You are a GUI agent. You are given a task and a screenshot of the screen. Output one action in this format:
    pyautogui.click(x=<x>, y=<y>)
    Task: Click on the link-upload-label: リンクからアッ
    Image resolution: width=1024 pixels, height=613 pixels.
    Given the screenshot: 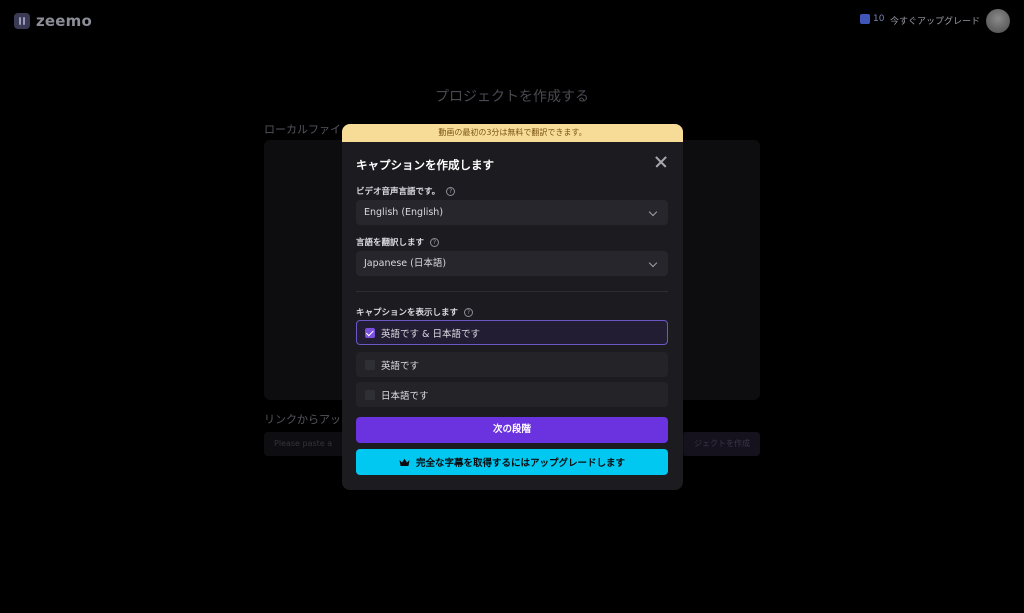 What is the action you would take?
    pyautogui.click(x=302, y=419)
    